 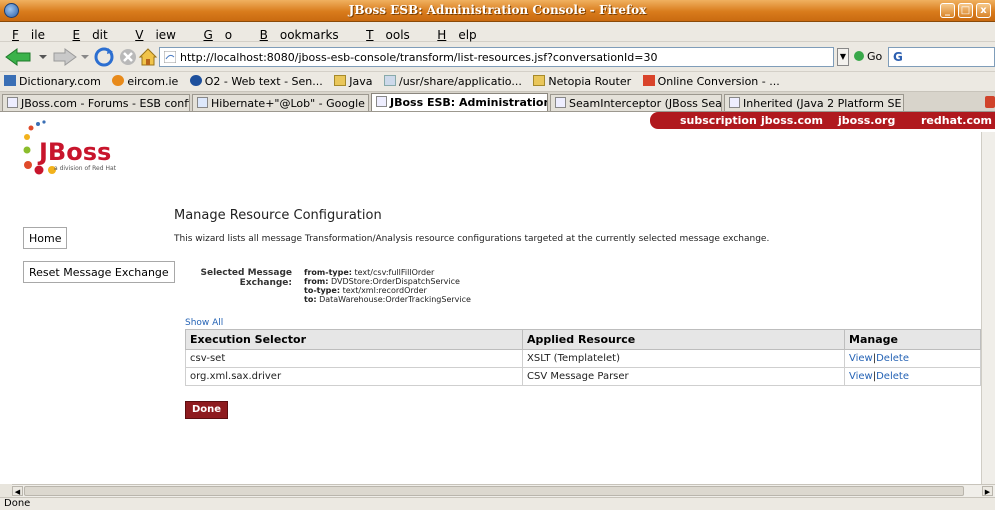 What do you see at coordinates (912, 339) in the screenshot?
I see `column-manage: Manage` at bounding box center [912, 339].